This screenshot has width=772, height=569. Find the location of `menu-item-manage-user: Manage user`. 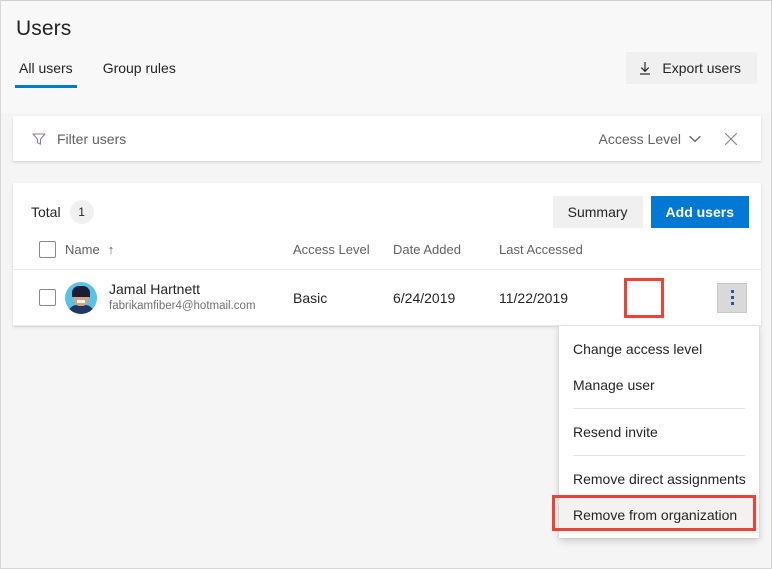

menu-item-manage-user: Manage user is located at coordinates (659, 385).